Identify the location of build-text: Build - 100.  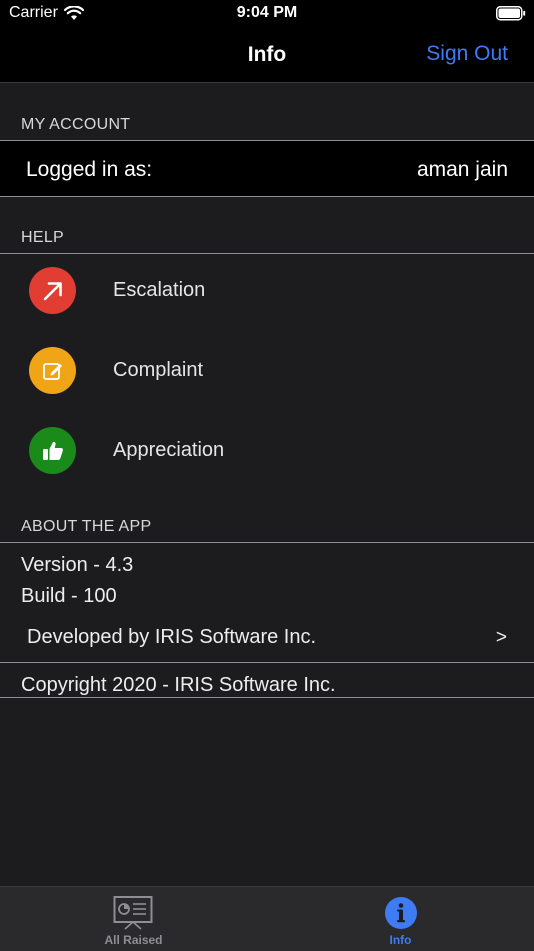
(69, 596).